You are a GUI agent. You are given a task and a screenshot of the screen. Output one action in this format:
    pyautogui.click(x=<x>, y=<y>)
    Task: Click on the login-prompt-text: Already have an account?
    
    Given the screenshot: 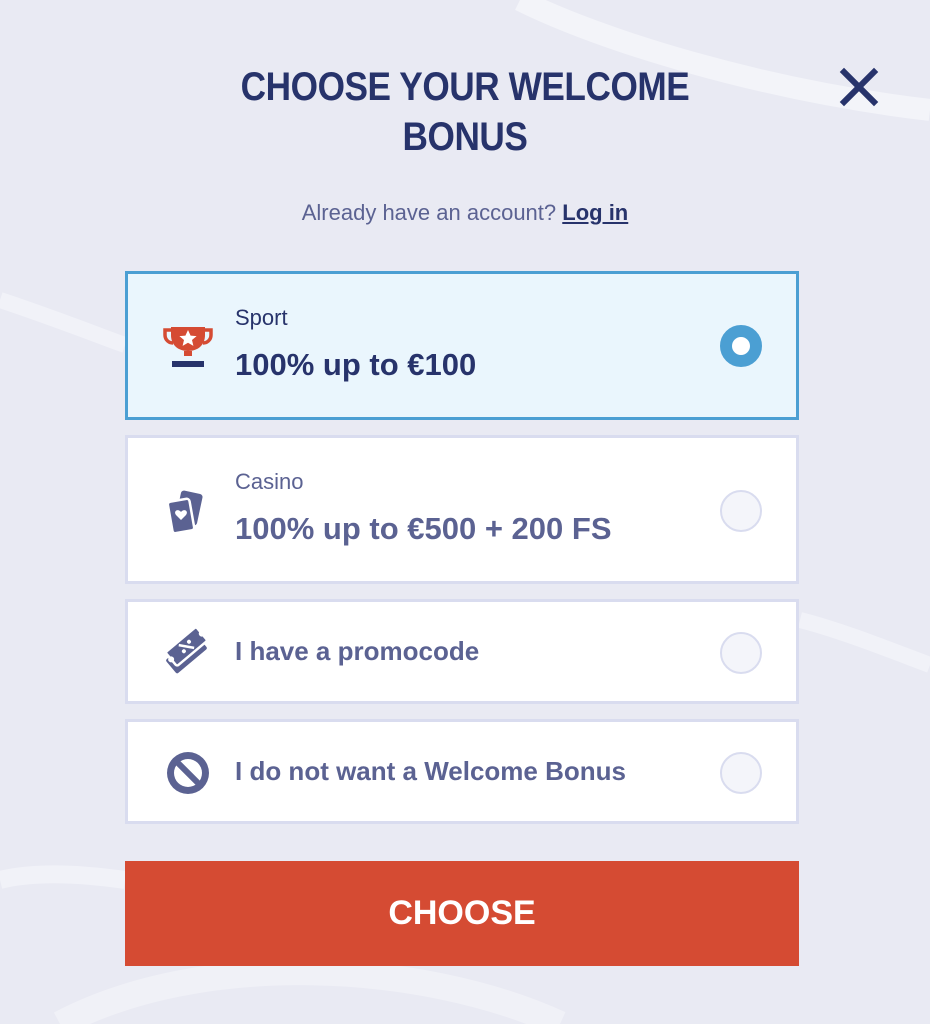 What is the action you would take?
    pyautogui.click(x=429, y=212)
    